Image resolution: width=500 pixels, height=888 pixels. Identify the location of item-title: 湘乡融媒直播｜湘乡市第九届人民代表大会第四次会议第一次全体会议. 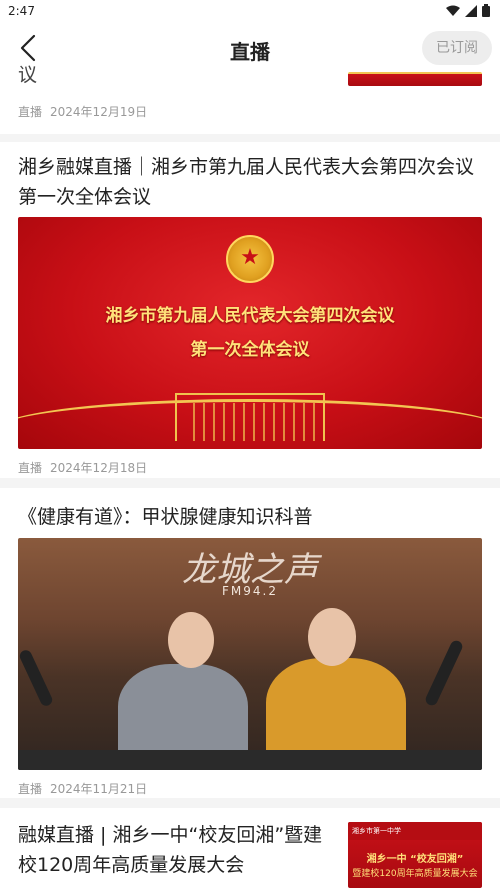
(246, 182).